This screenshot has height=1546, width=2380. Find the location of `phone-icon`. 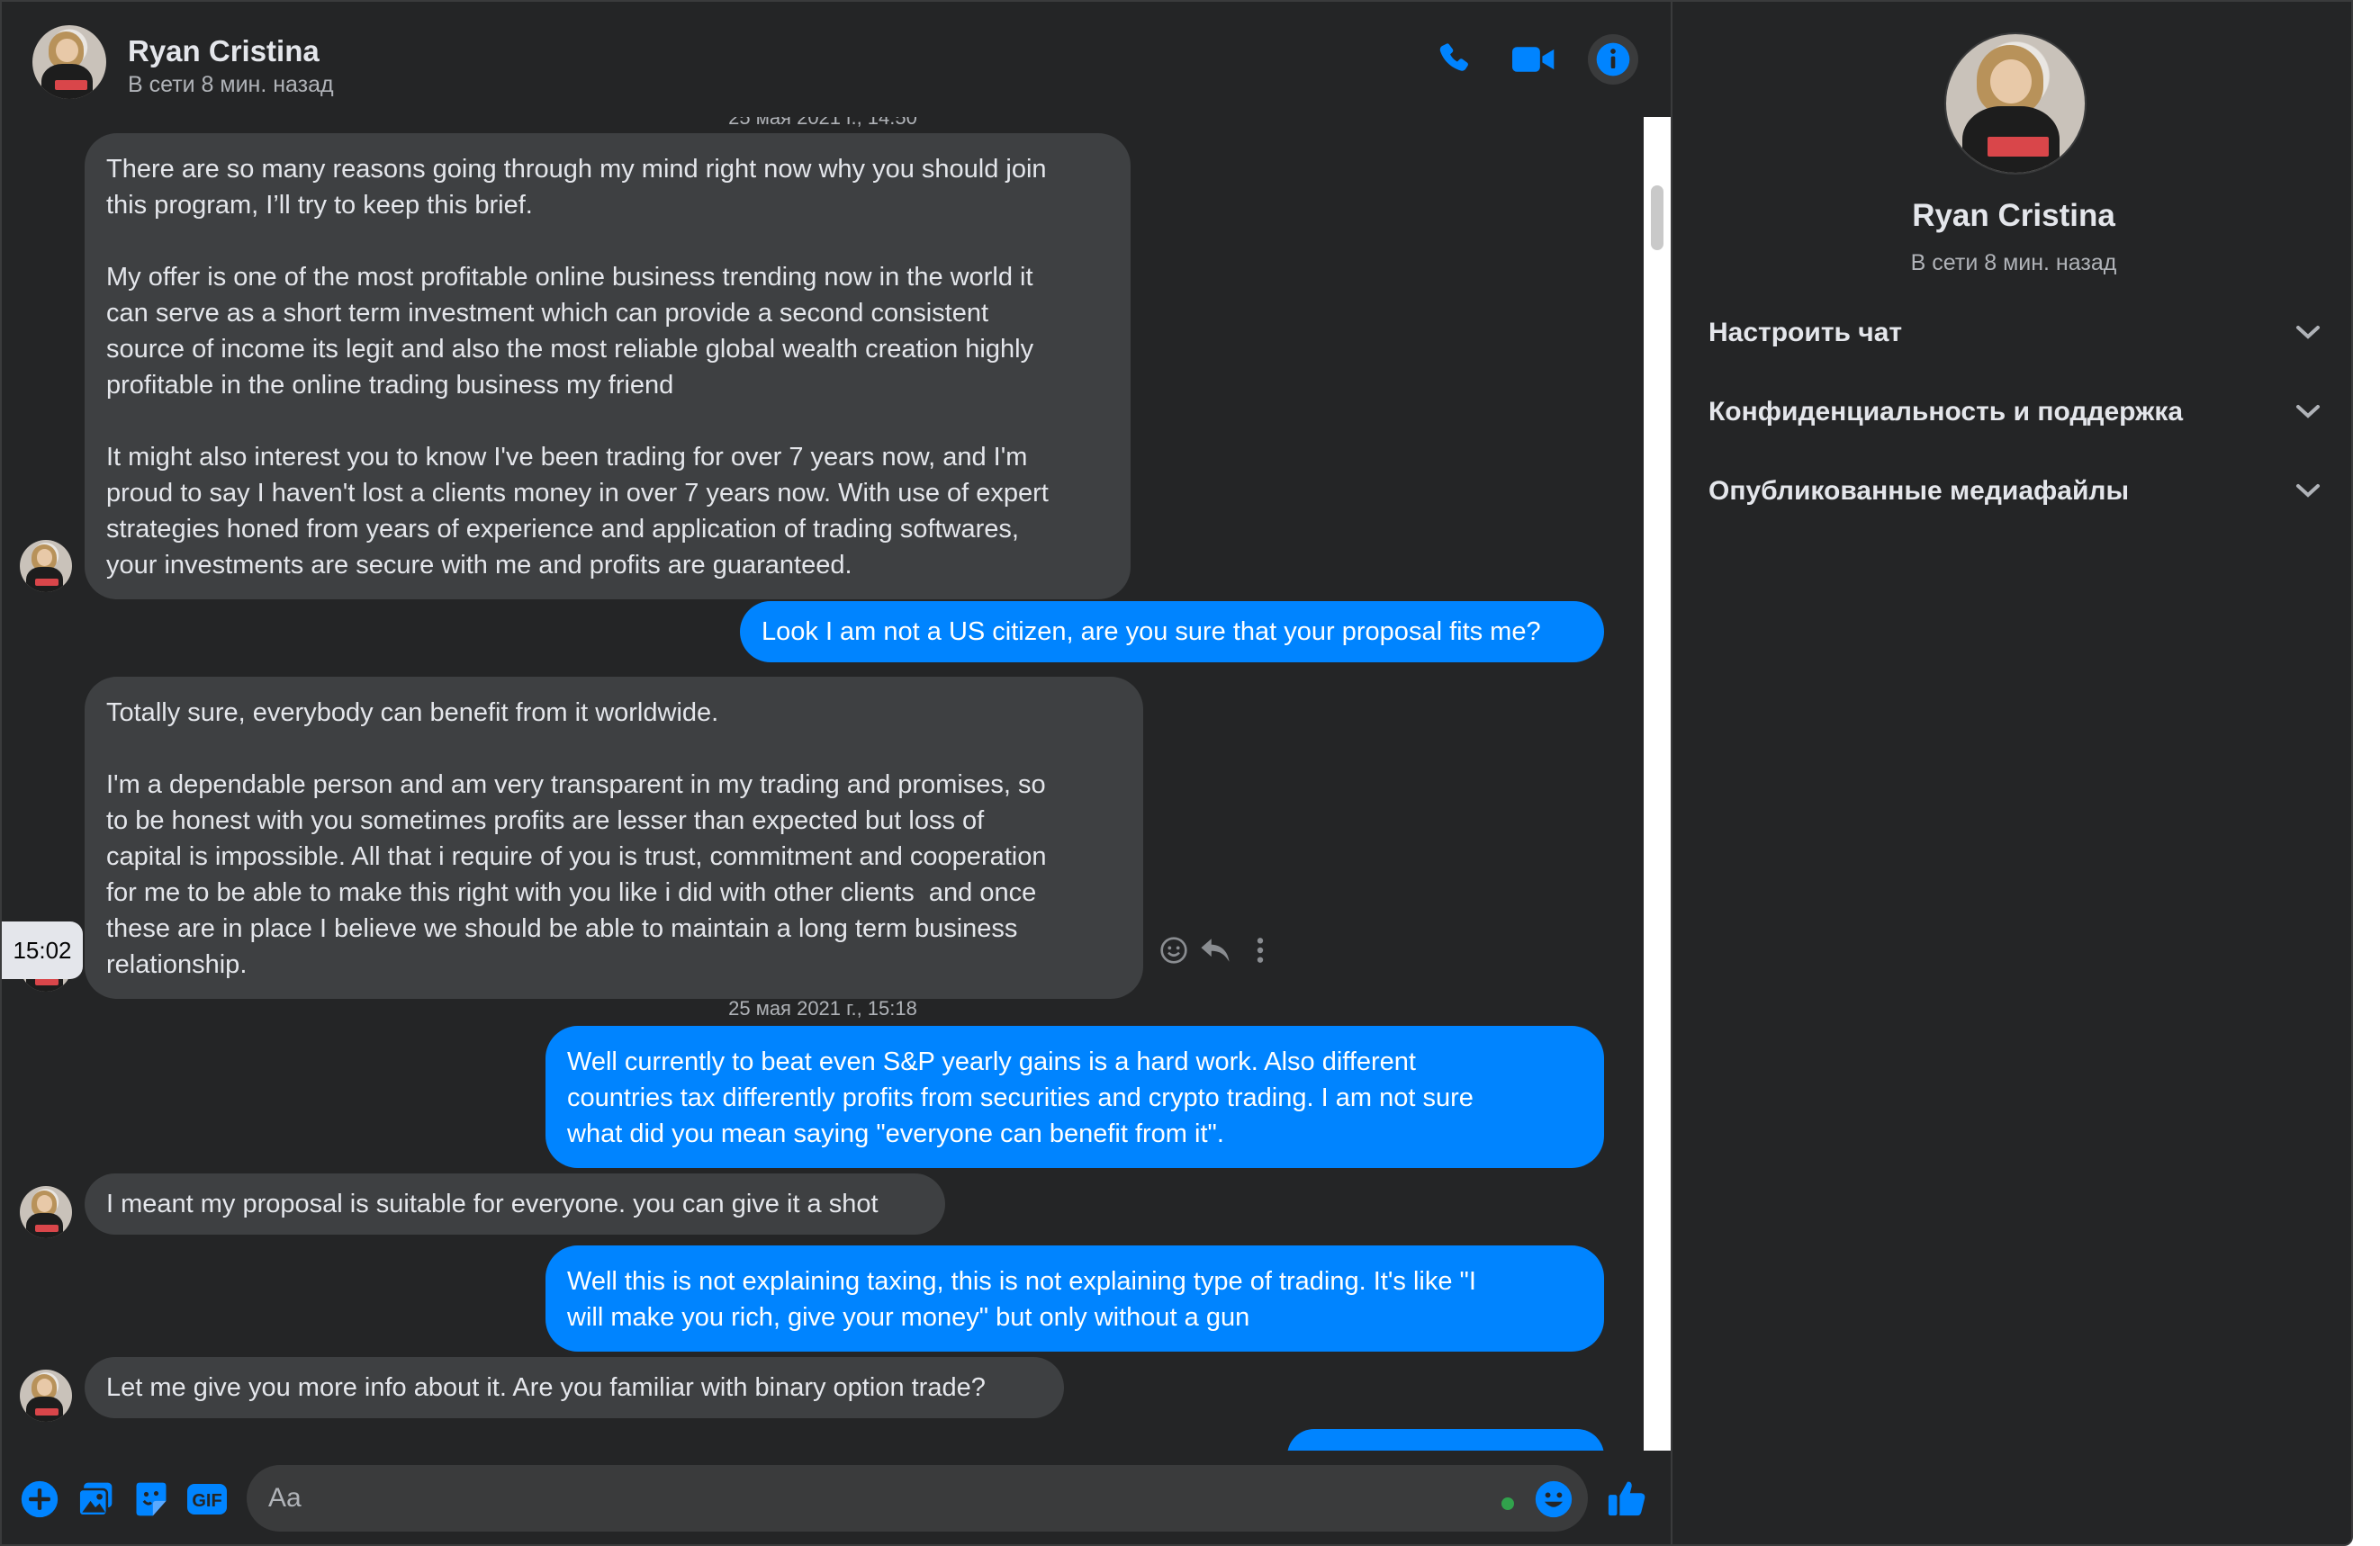

phone-icon is located at coordinates (1454, 57).